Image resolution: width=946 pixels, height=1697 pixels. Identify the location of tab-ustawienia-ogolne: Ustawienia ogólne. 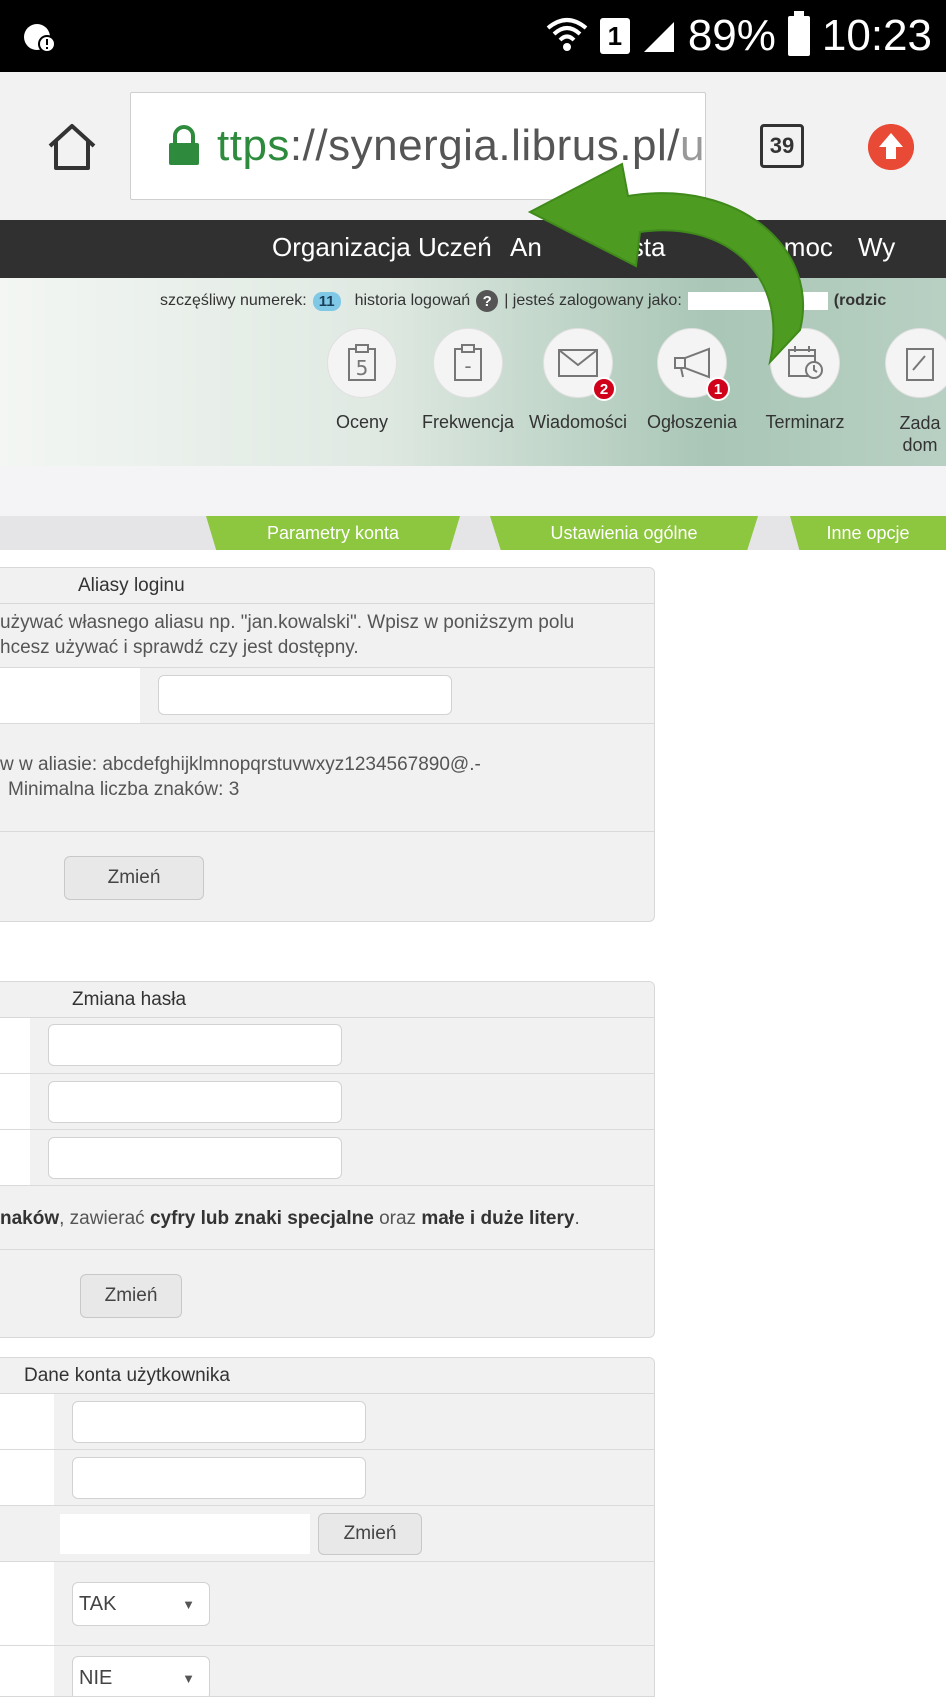
(624, 533).